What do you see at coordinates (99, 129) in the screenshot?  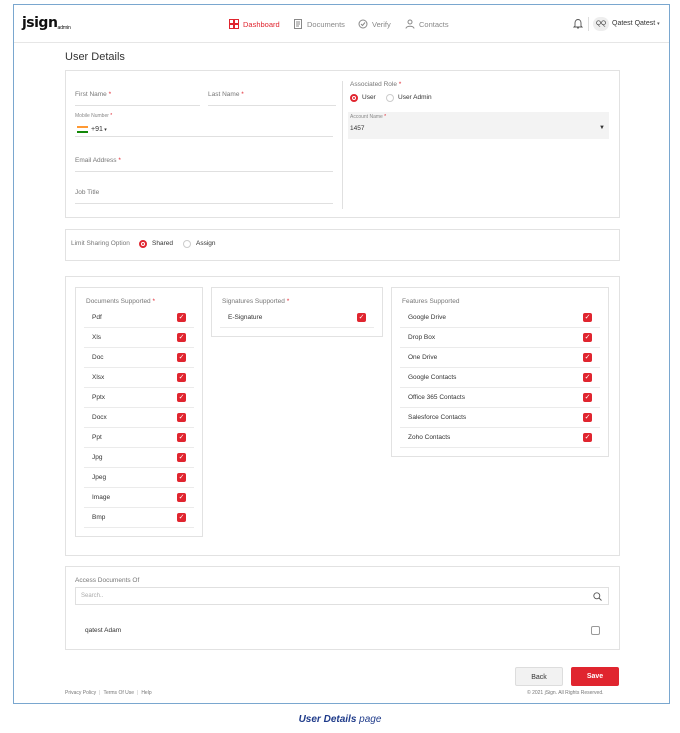 I see `country-code-select: +91 ▾` at bounding box center [99, 129].